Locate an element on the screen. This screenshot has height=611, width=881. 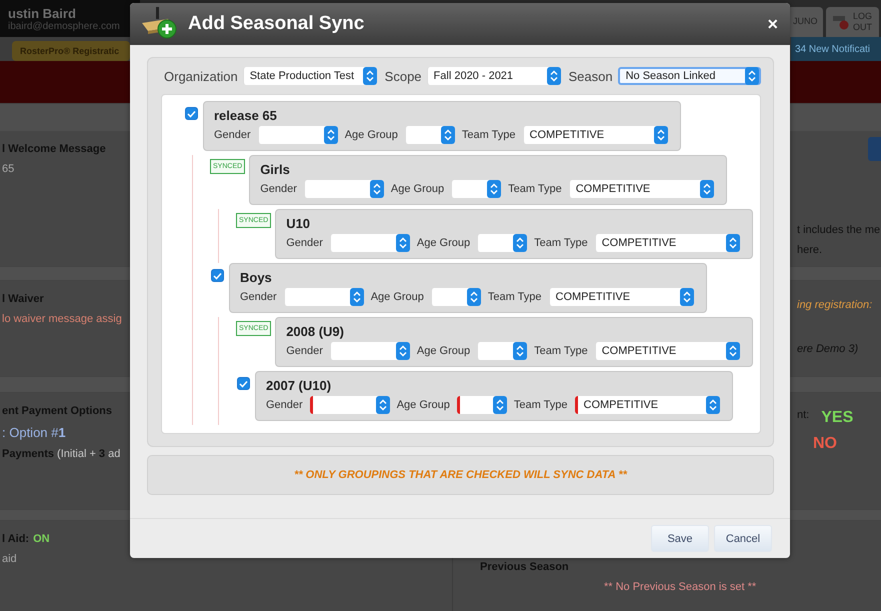
grouping-name: 2007 (U10) is located at coordinates (299, 385).